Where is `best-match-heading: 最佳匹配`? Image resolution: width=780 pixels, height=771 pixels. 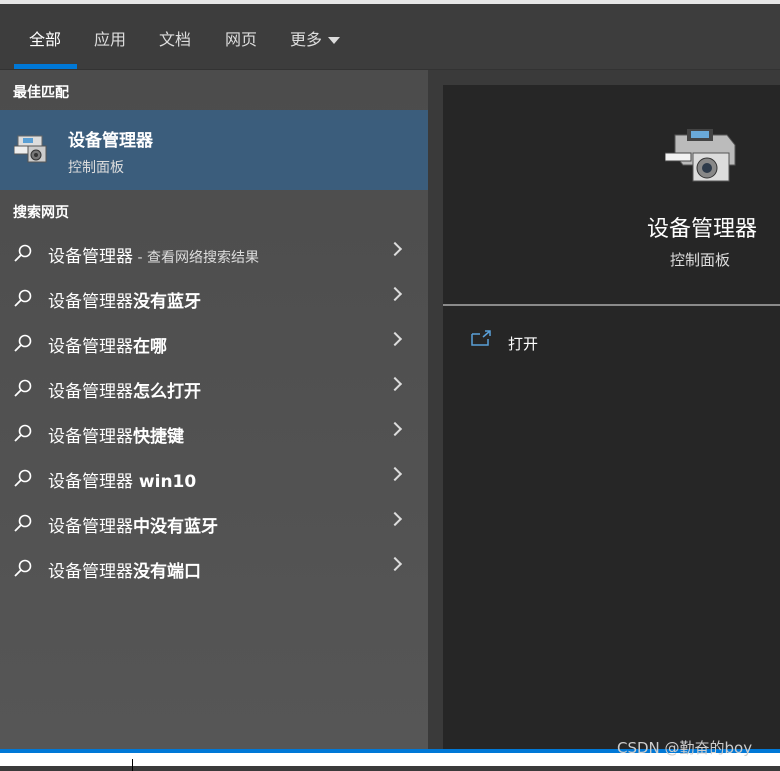
best-match-heading: 最佳匹配 is located at coordinates (41, 93).